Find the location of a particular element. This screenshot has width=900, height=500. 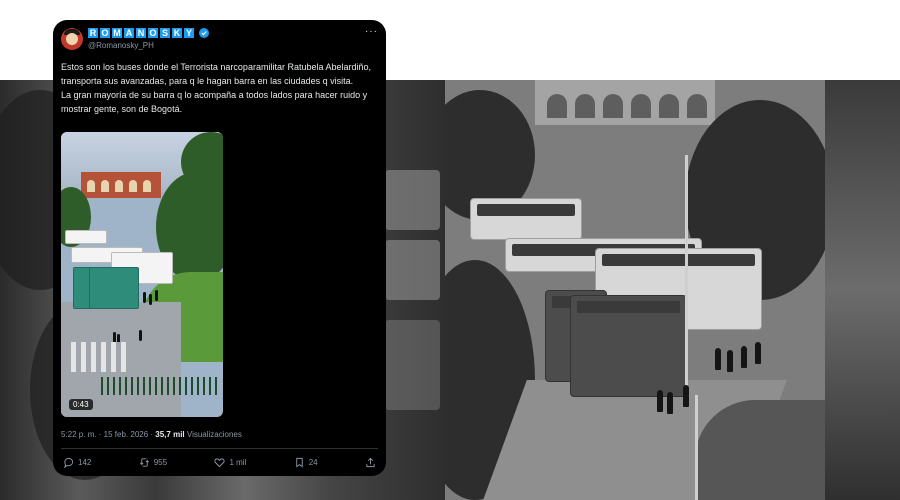

like-button: 1 mil is located at coordinates (230, 462).